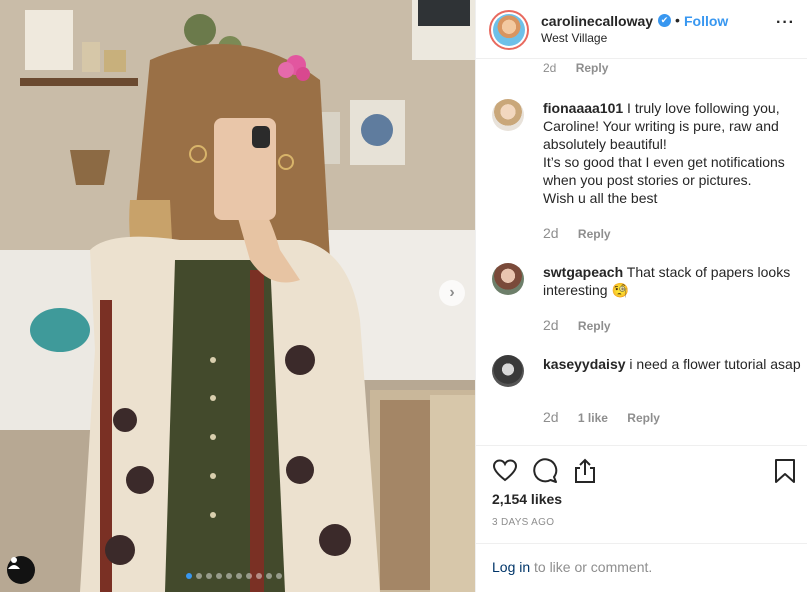  I want to click on share-icon, so click(585, 470).